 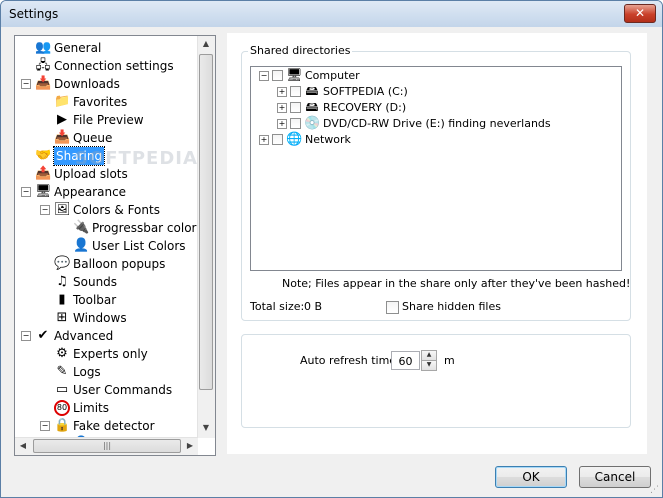 What do you see at coordinates (100, 102) in the screenshot?
I see `tree-item-label: Favorites` at bounding box center [100, 102].